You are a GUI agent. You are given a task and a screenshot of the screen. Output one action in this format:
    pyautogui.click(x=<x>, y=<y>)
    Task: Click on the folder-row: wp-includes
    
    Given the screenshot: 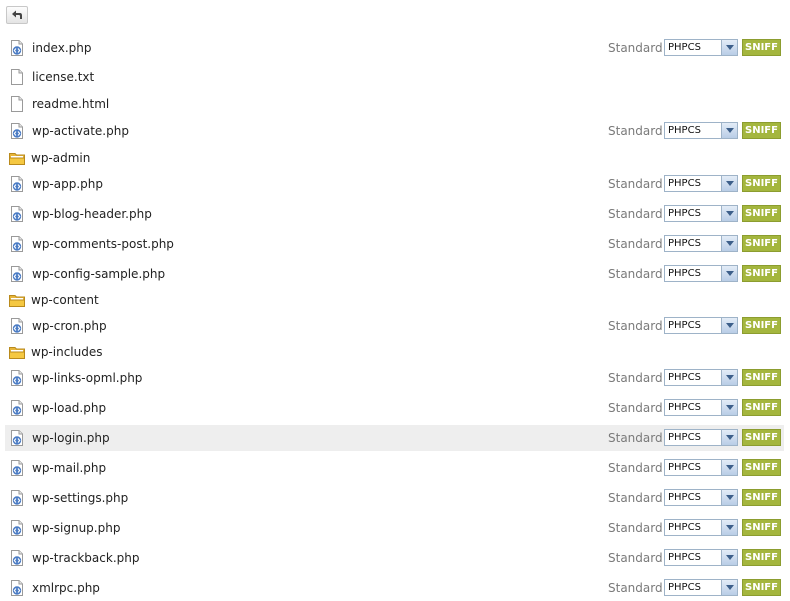 What is the action you would take?
    pyautogui.click(x=394, y=352)
    